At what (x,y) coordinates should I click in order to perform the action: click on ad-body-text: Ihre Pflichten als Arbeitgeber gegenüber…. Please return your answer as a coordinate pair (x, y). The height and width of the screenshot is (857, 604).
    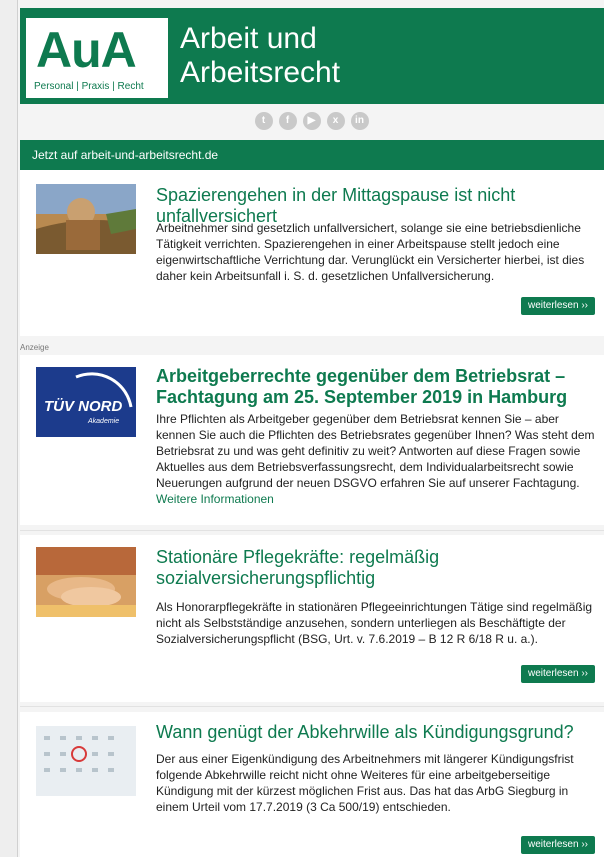
    Looking at the image, I should click on (375, 451).